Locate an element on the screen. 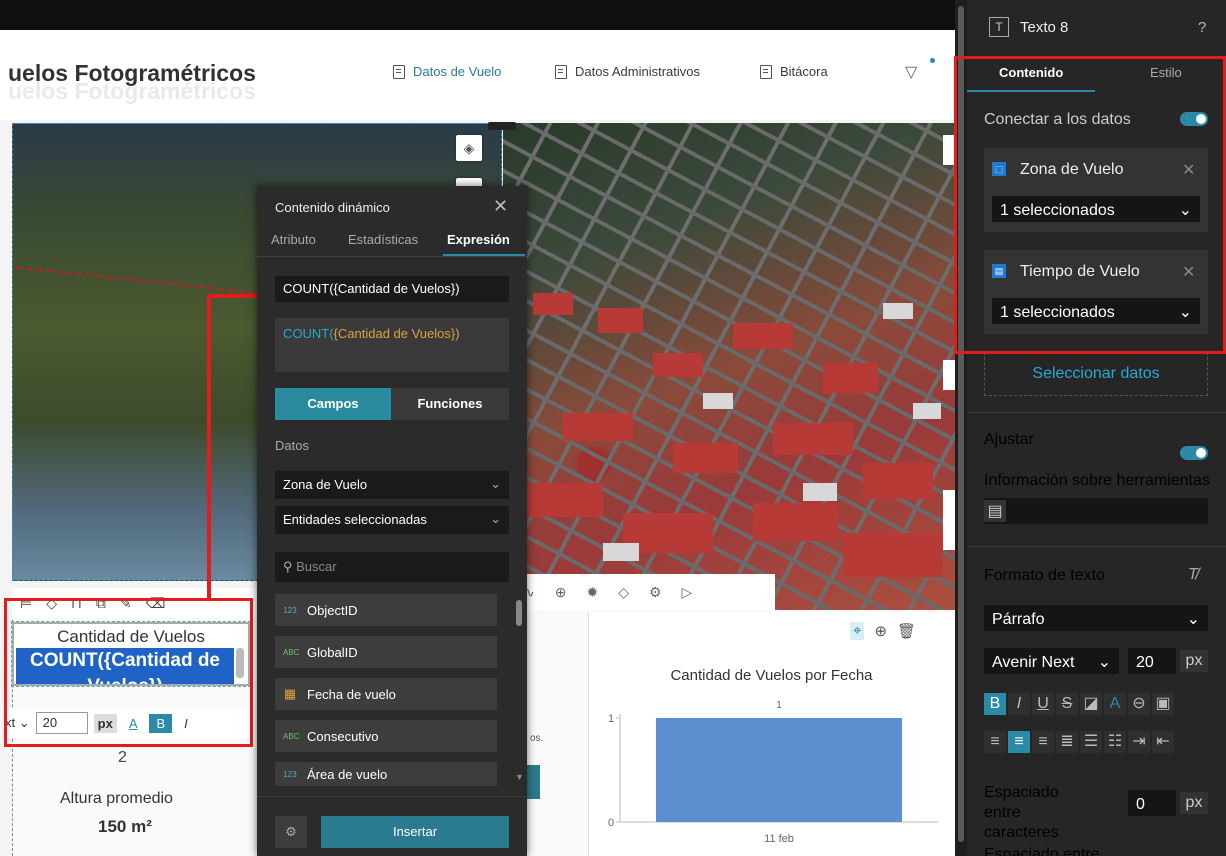 The width and height of the screenshot is (1226, 856). number-type-icon: 123 is located at coordinates (290, 774).